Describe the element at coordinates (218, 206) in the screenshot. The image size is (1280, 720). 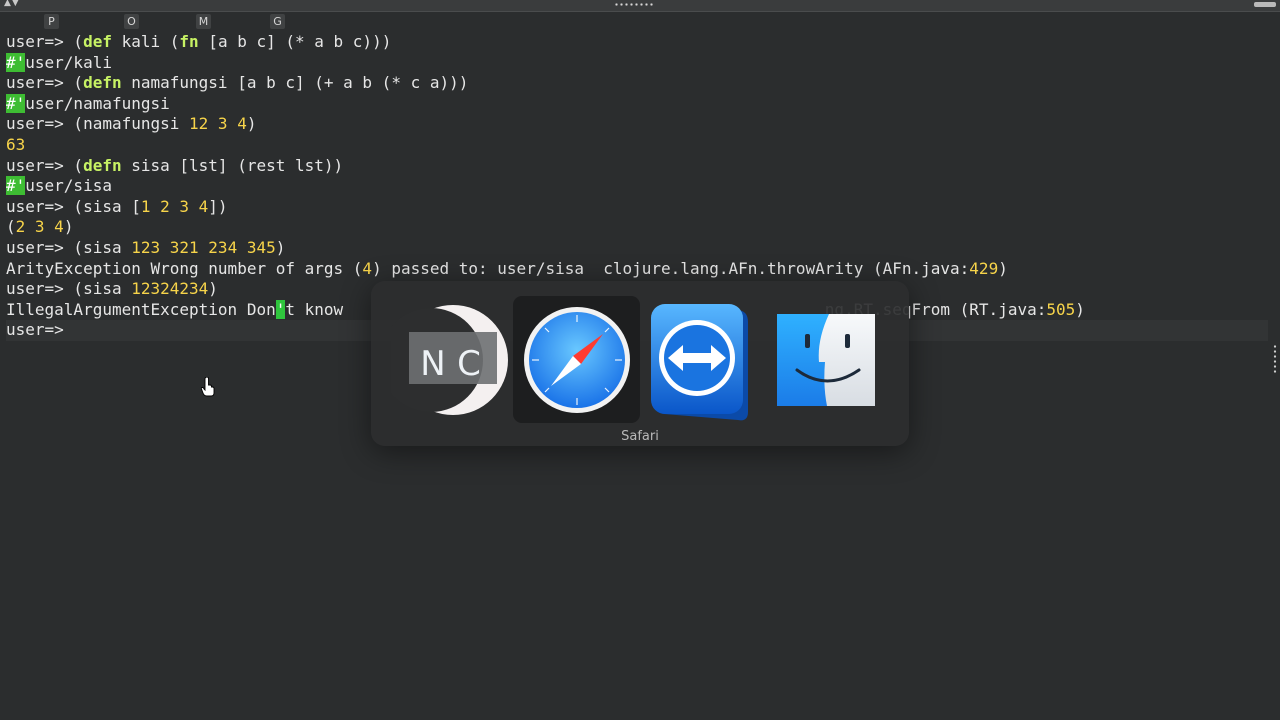
I see `terminal-text: ])` at that location.